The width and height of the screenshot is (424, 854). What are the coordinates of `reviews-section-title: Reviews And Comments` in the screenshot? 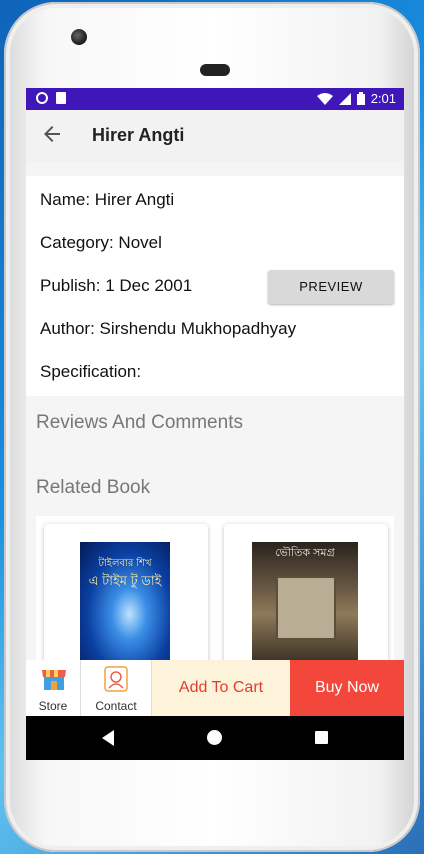 It's located at (139, 422).